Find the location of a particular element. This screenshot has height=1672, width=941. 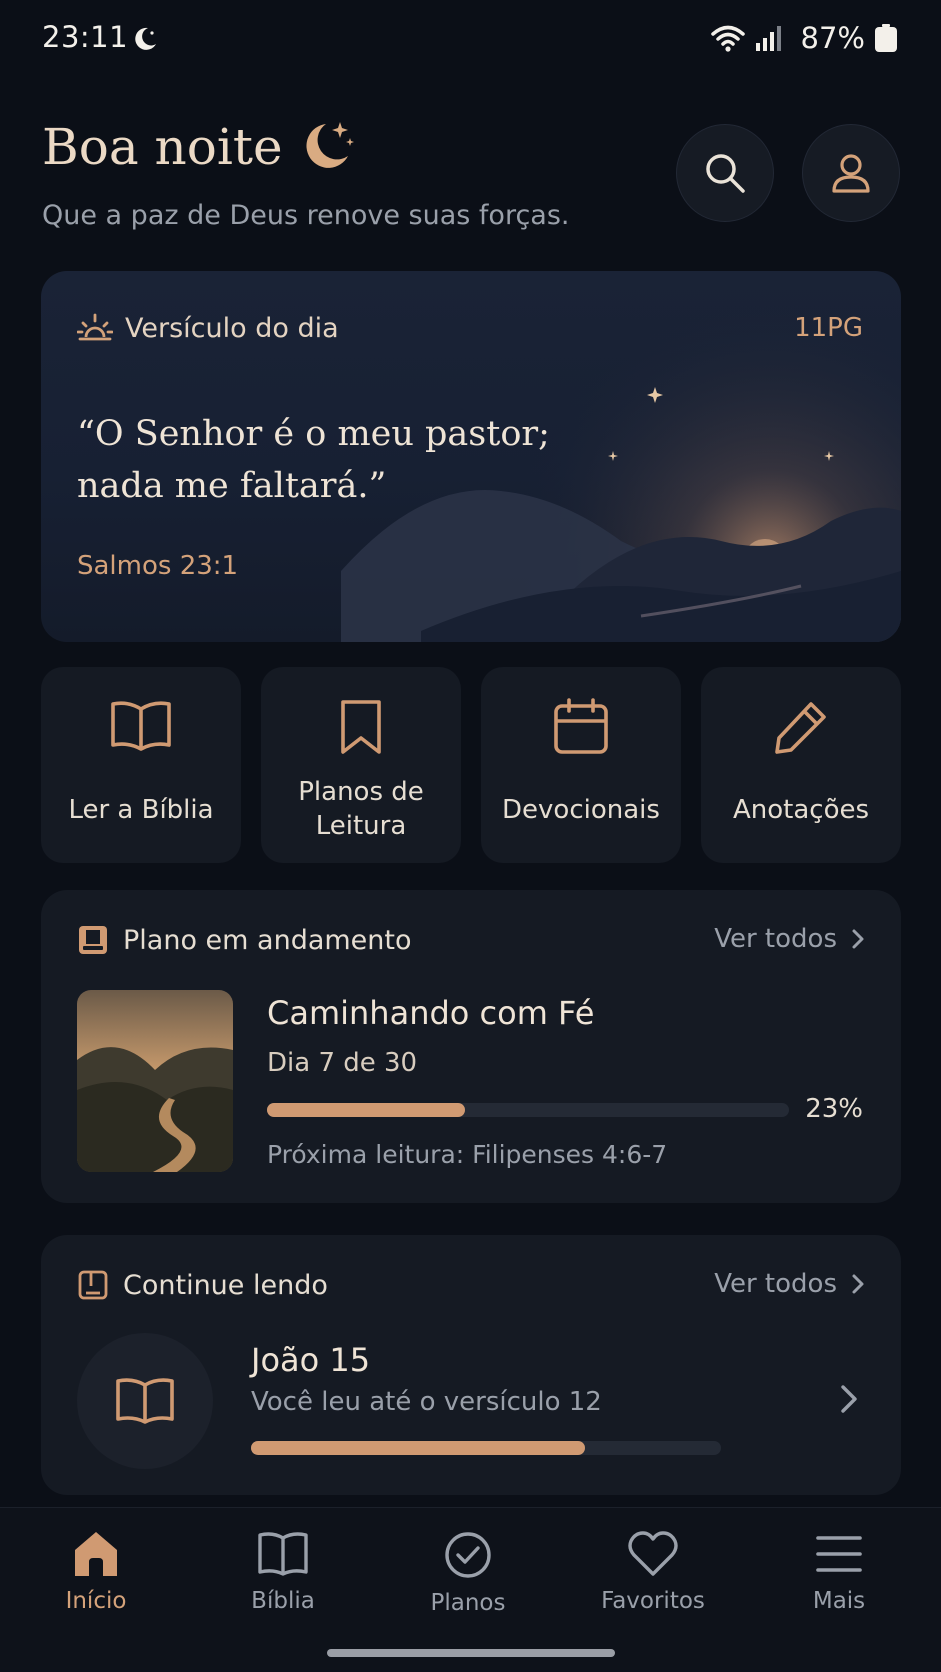

plan-day: Dia 7 de 30 is located at coordinates (342, 1063).